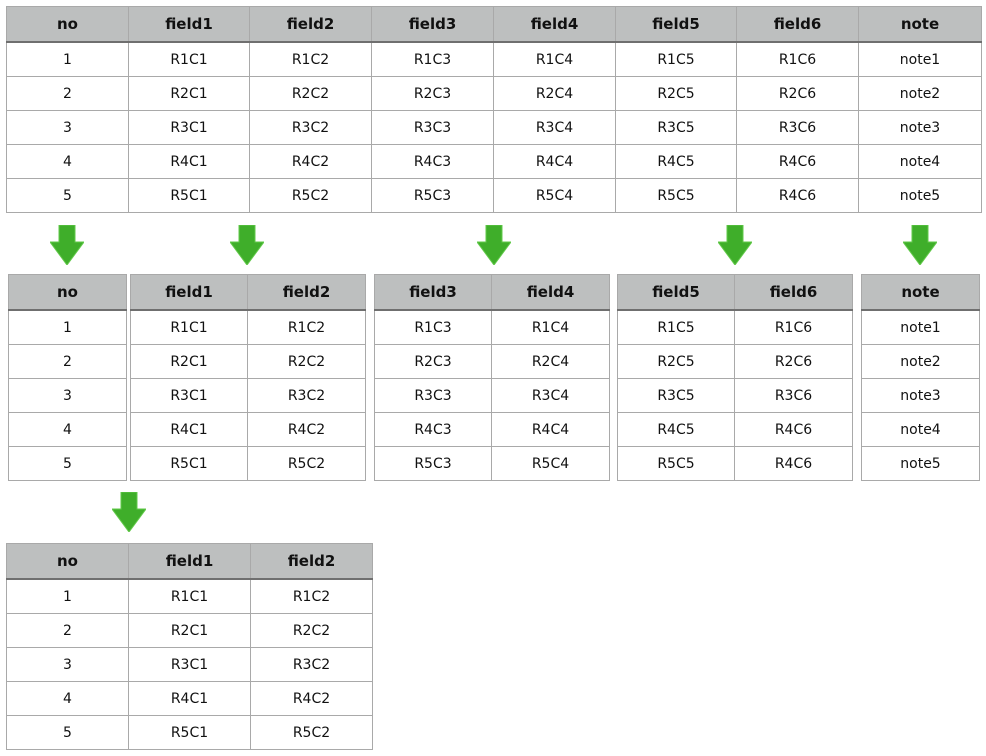 The width and height of the screenshot is (986, 756). What do you see at coordinates (189, 93) in the screenshot?
I see `table-cell: R2C1` at bounding box center [189, 93].